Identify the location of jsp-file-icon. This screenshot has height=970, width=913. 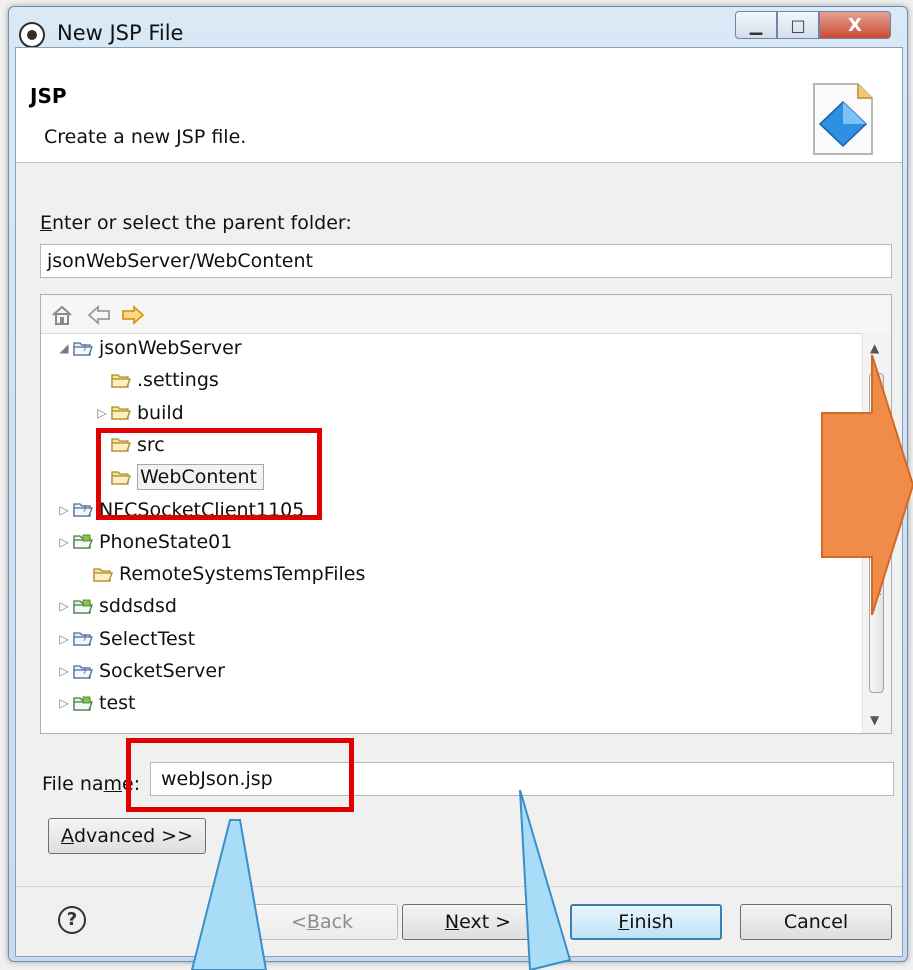
(843, 119).